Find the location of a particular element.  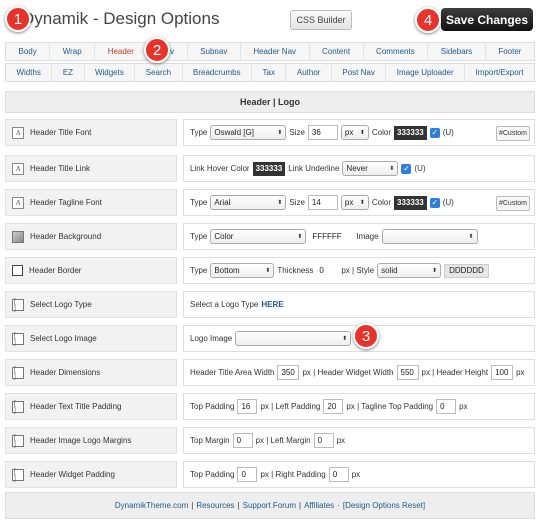

tab-search: Search is located at coordinates (159, 72).